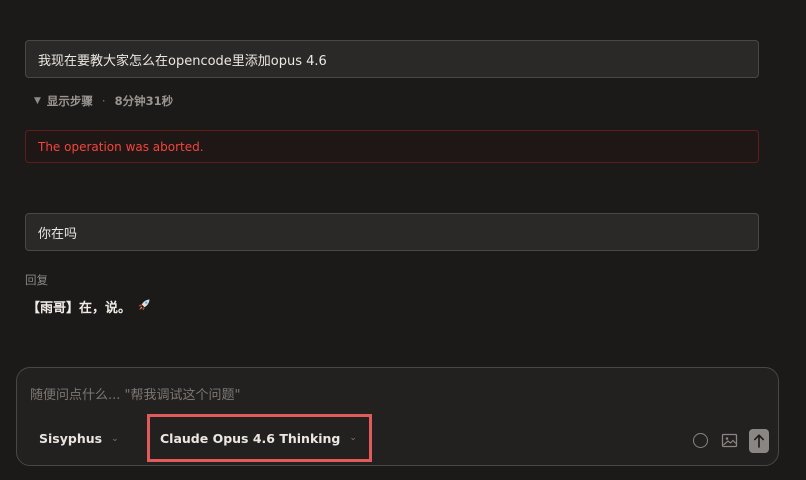 The width and height of the screenshot is (806, 480). Describe the element at coordinates (182, 61) in the screenshot. I see `user-message-text: 我现在要教大家怎么在opencode里添加opus 4.6` at that location.